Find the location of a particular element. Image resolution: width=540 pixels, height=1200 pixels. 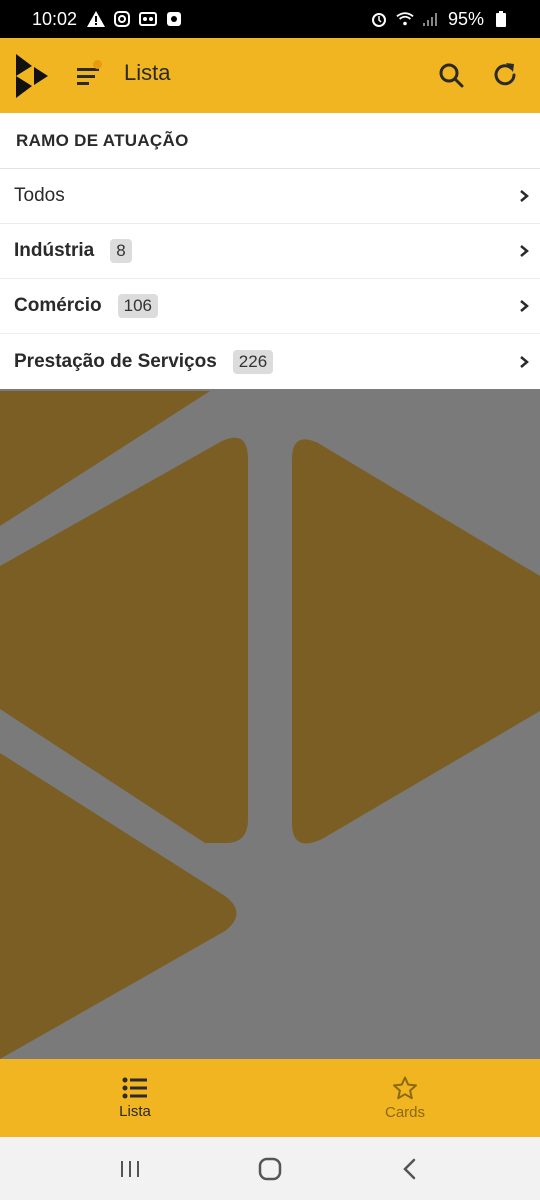

alarm-icon is located at coordinates (379, 19).